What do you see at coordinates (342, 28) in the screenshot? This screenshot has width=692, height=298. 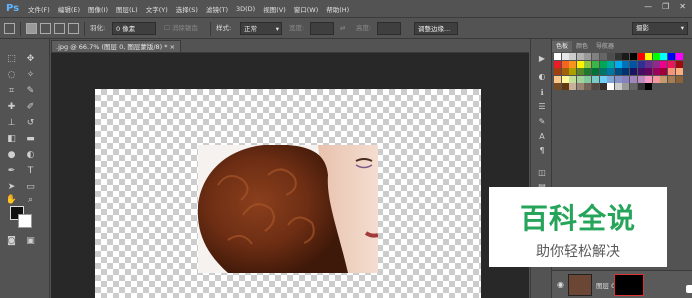 I see `swap-icon: ⇄` at bounding box center [342, 28].